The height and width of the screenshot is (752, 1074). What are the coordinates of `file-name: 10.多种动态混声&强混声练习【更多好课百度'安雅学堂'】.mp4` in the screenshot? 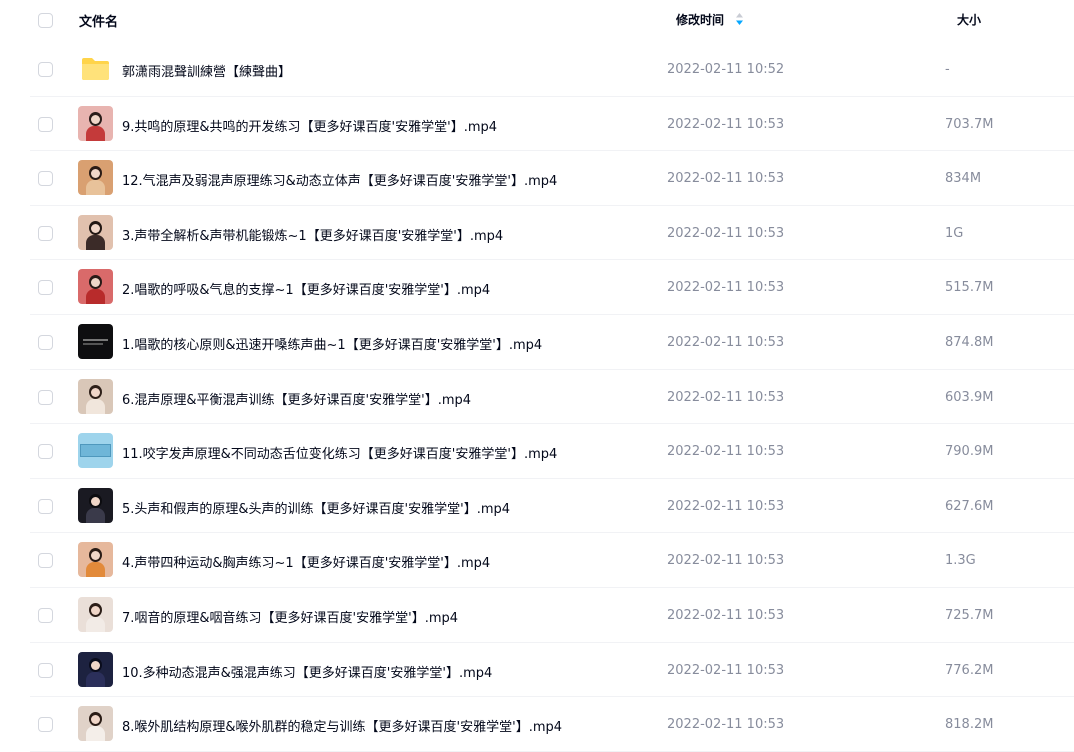 It's located at (307, 671).